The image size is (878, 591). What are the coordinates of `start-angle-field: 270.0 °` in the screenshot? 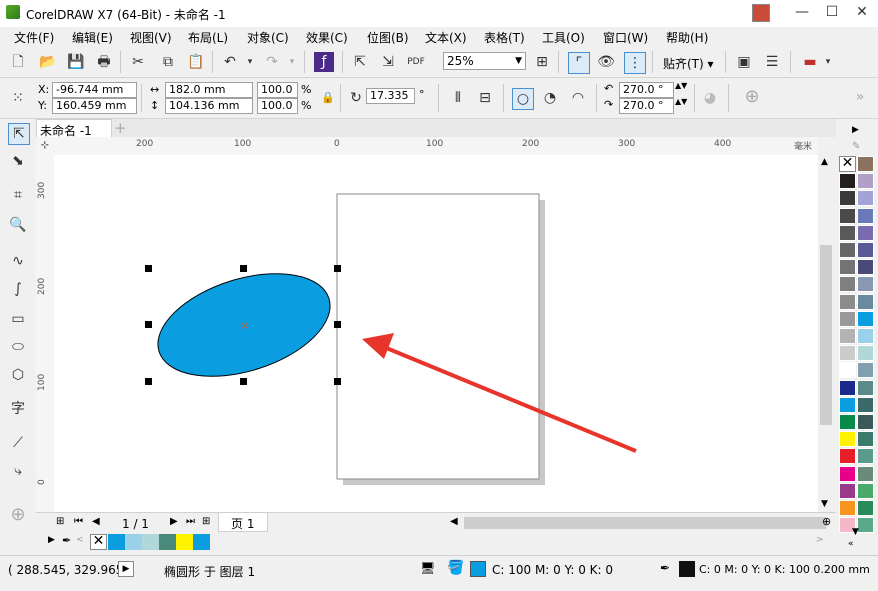 It's located at (646, 90).